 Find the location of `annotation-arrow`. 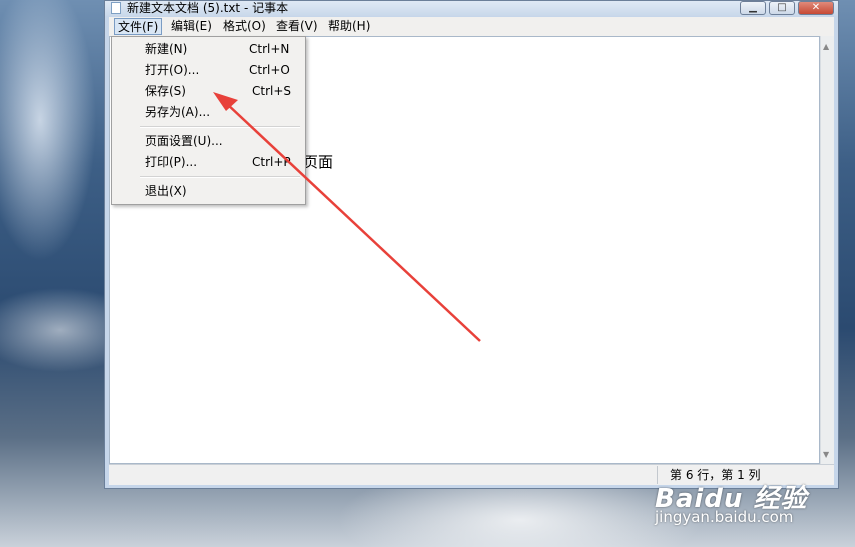

annotation-arrow is located at coordinates (347, 217).